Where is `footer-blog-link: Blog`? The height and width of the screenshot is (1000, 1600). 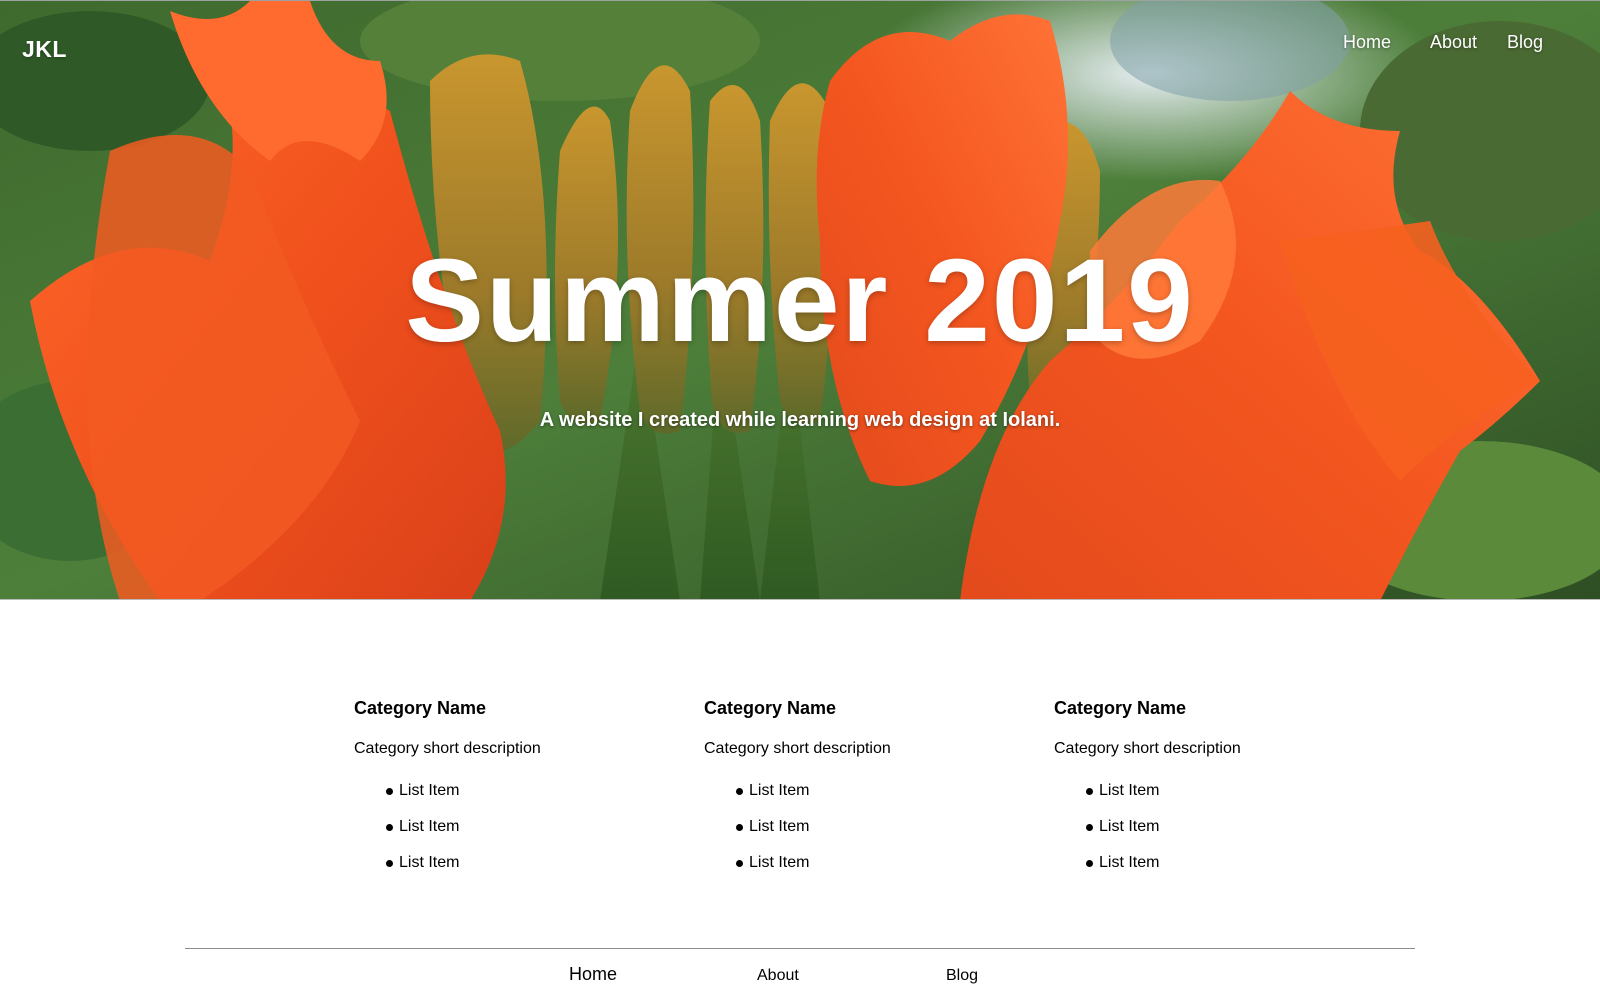 footer-blog-link: Blog is located at coordinates (962, 976).